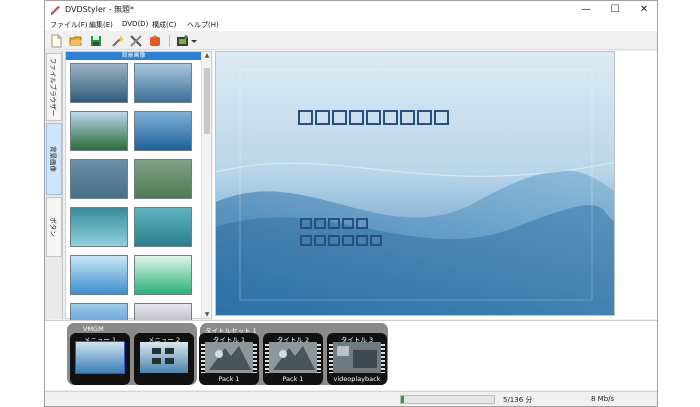  I want to click on dropdown-arrow-icon, so click(194, 41).